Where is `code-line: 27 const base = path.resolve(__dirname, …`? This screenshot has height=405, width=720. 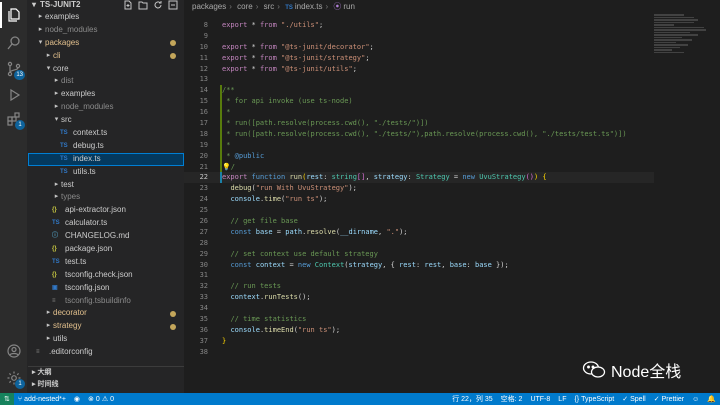 code-line: 27 const base = path.resolve(__dirname, … is located at coordinates (419, 232).